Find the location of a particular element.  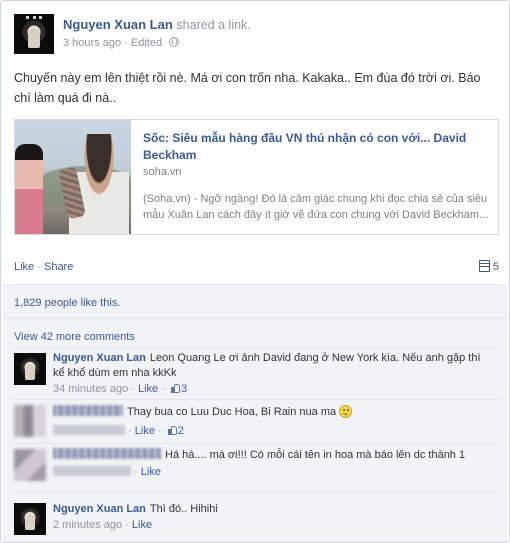

comment-meta: · Like · 2 is located at coordinates (118, 431).